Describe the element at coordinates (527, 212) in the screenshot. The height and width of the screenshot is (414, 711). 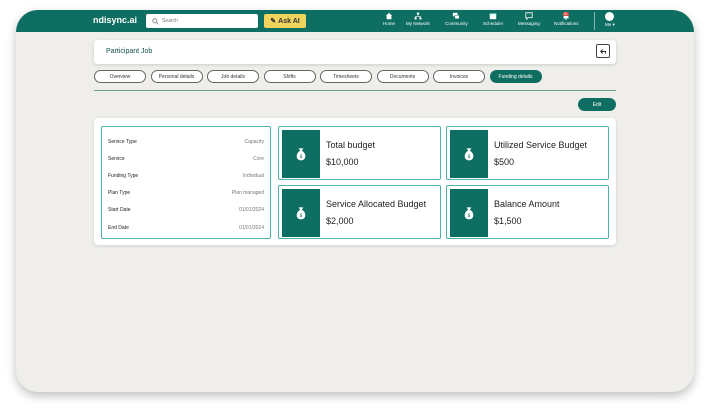
I see `balance-amount-card: $ Balance Amount $1,500` at that location.